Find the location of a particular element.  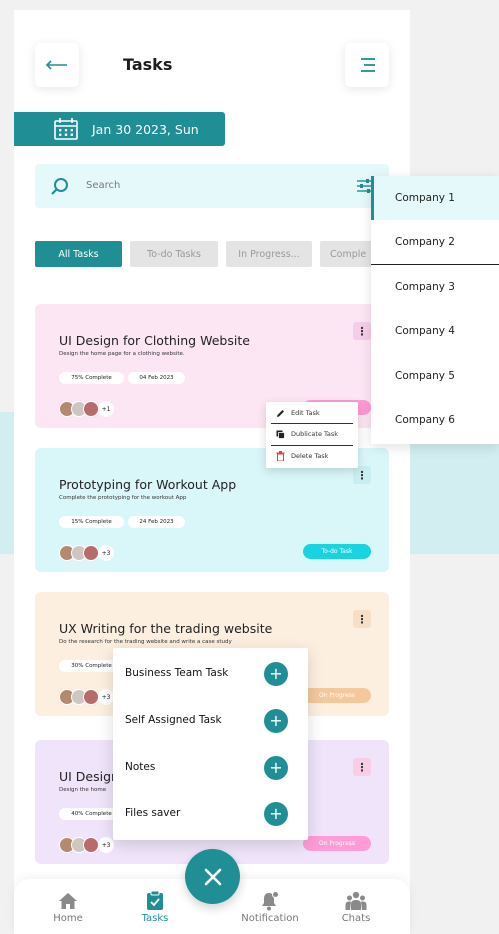

date-selector: Jan 30 2023, Sun is located at coordinates (119, 129).